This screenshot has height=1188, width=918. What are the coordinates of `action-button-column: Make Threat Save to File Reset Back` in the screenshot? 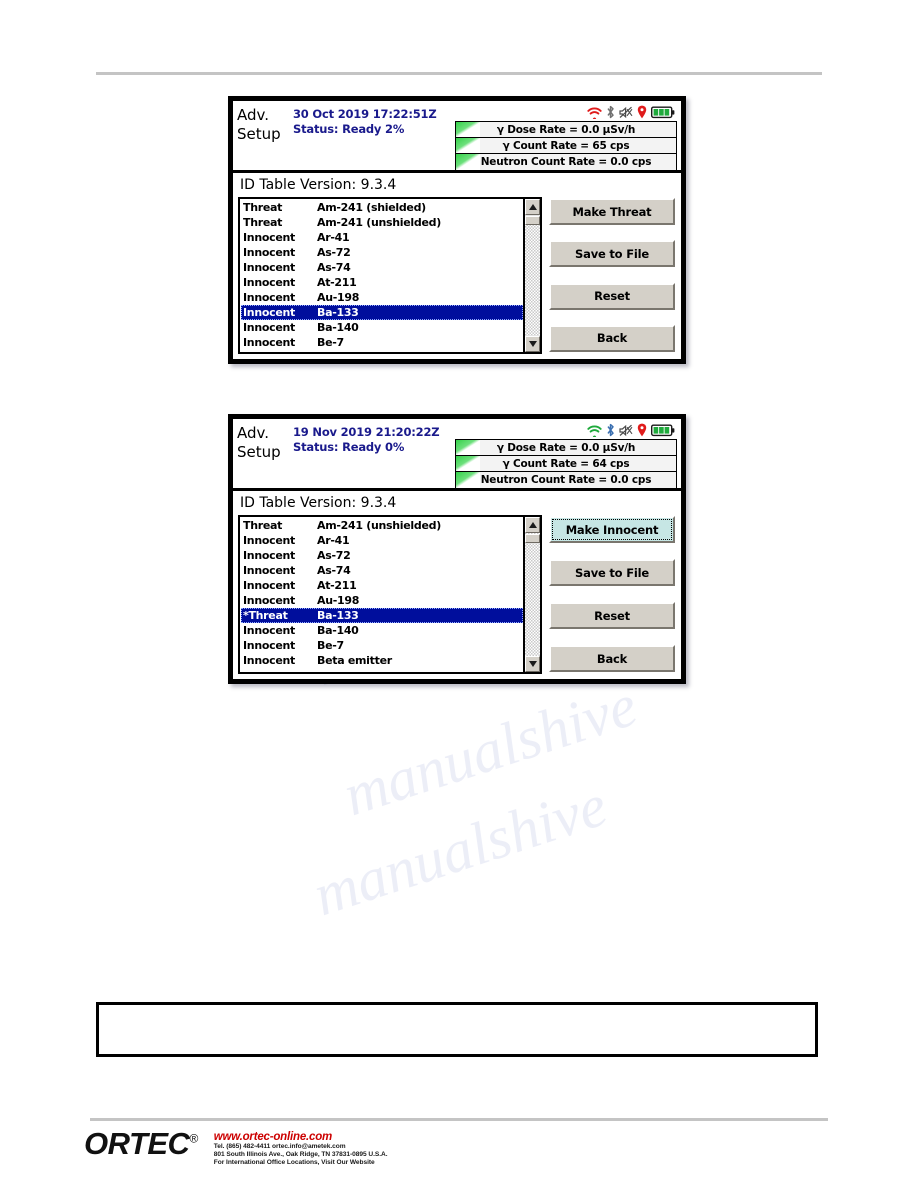 It's located at (612, 275).